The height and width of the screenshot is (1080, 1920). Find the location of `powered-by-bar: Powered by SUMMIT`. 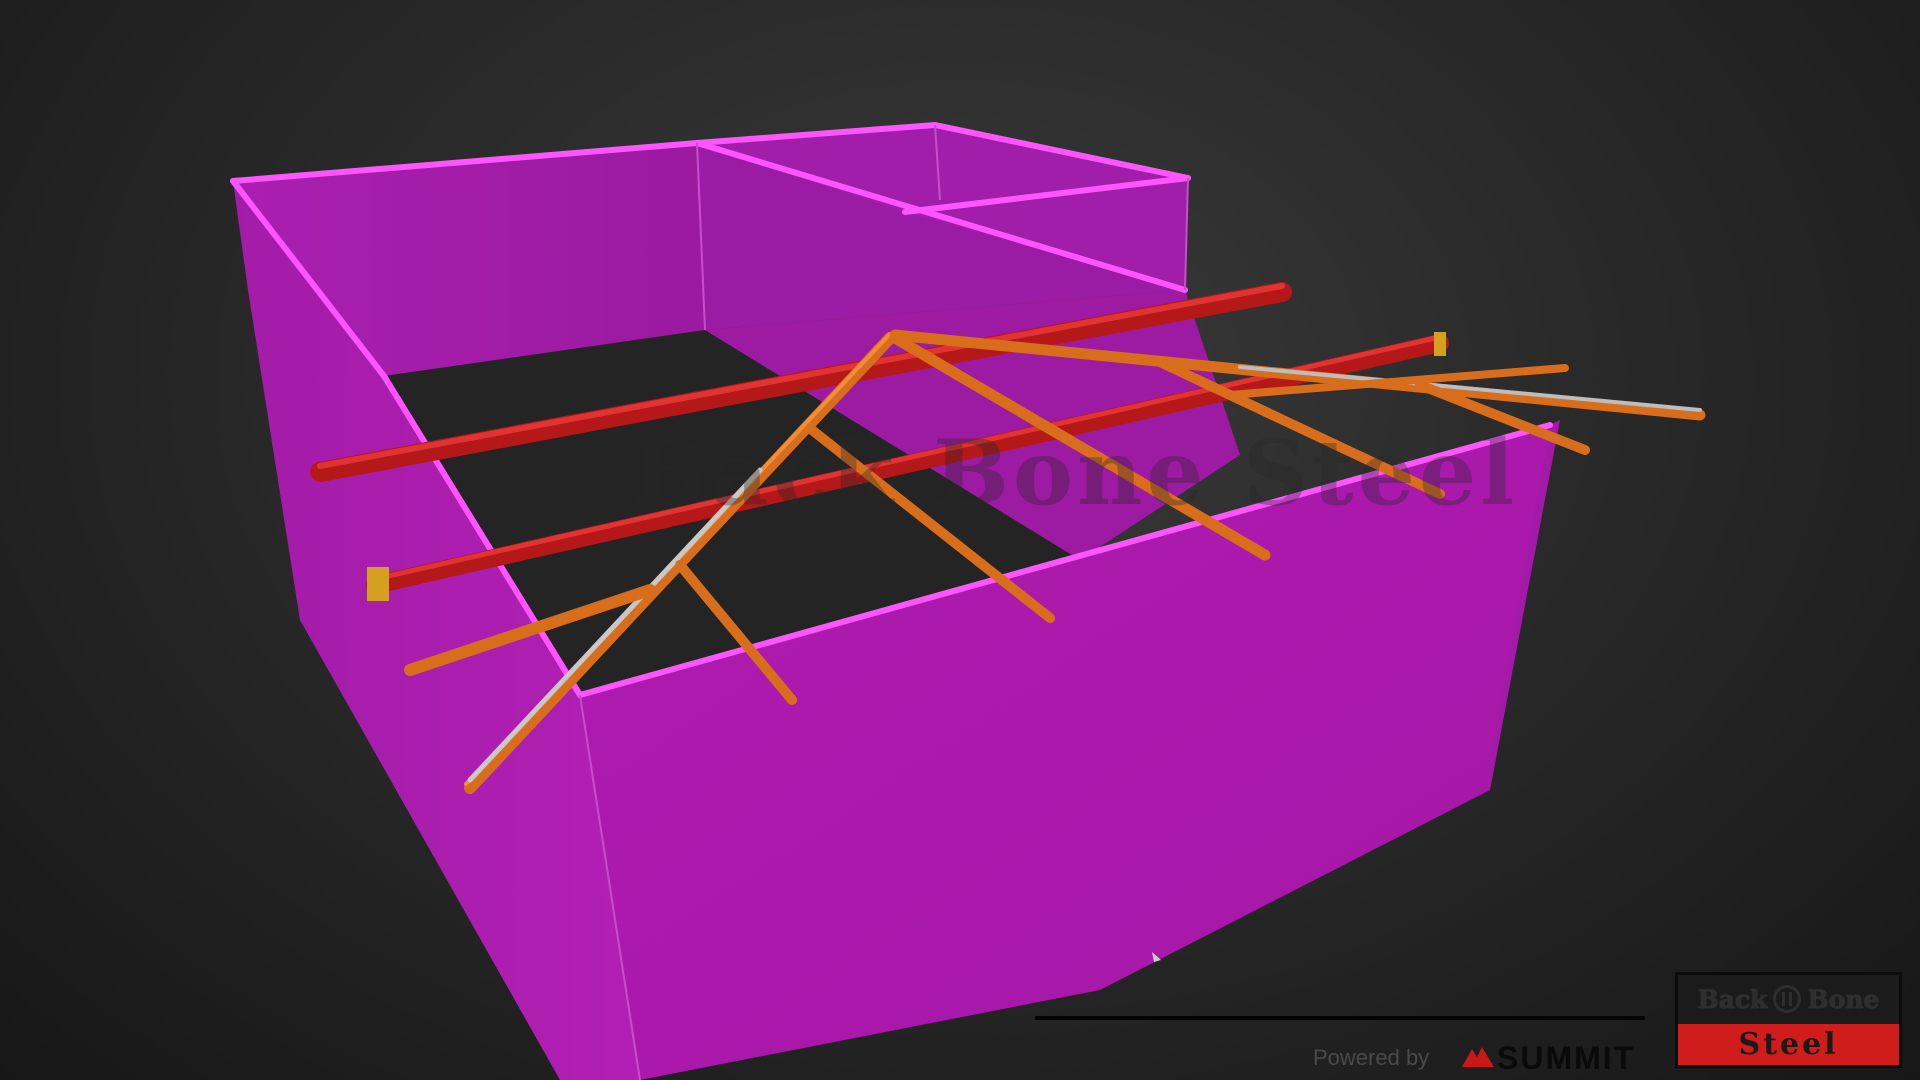

powered-by-bar: Powered by SUMMIT is located at coordinates (1340, 1045).